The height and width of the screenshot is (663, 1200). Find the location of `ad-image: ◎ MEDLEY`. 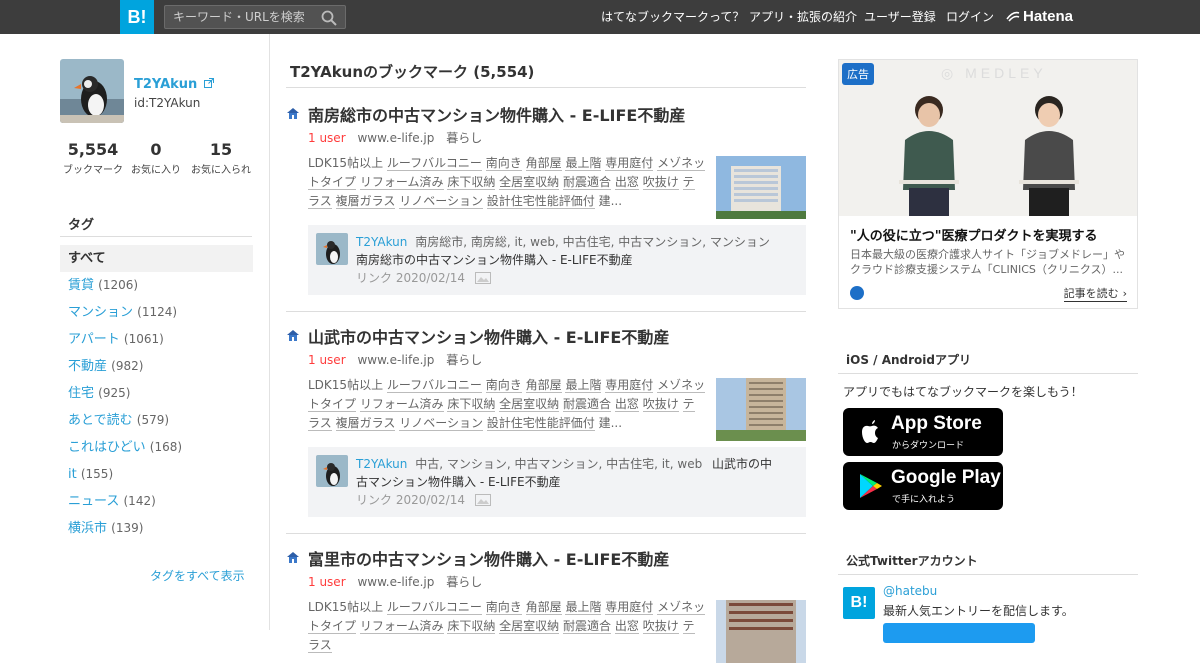

ad-image: ◎ MEDLEY is located at coordinates (988, 138).